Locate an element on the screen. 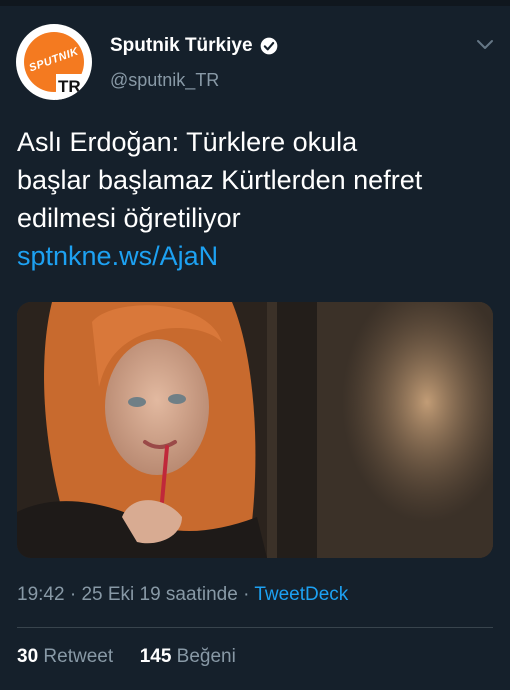 The width and height of the screenshot is (510, 690). display-name-text: Sputnik Türkiye is located at coordinates (181, 45).